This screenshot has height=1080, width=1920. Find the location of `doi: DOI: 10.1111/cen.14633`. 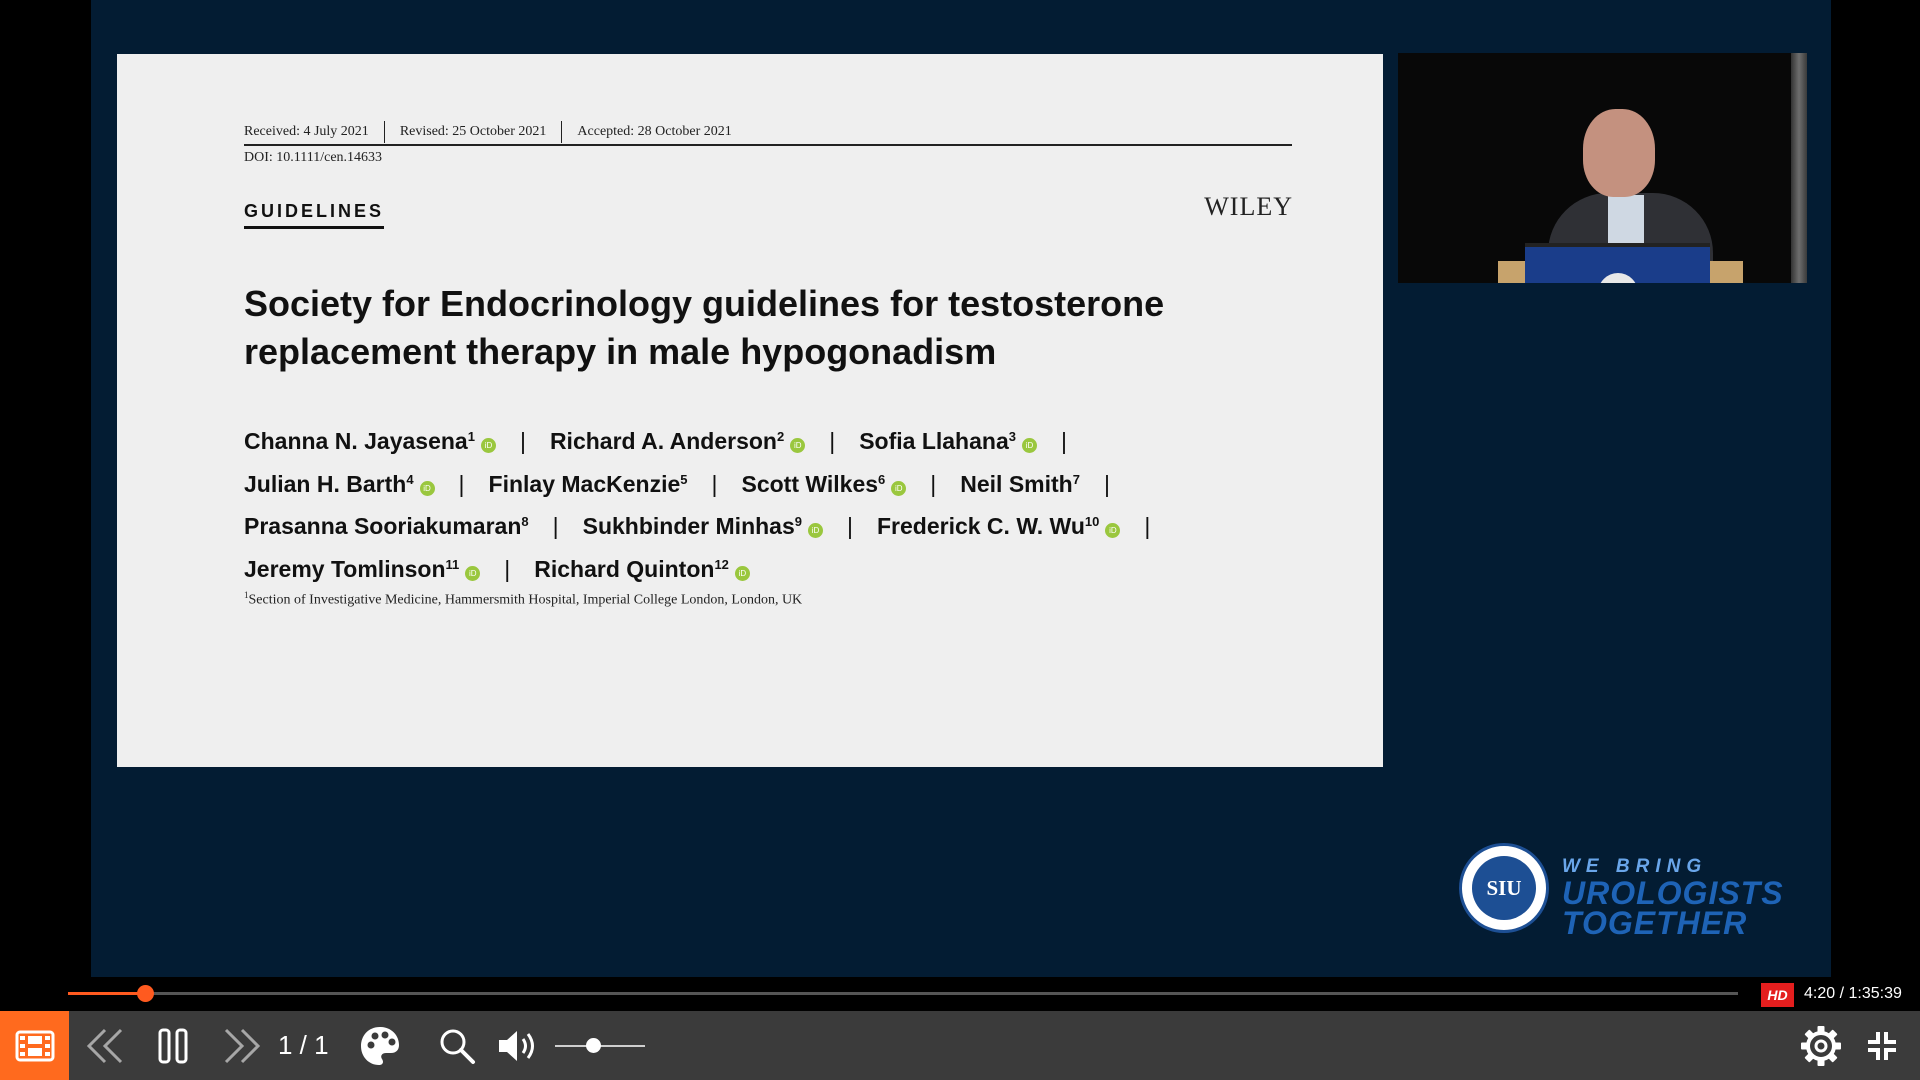

doi: DOI: 10.1111/cen.14633 is located at coordinates (313, 157).